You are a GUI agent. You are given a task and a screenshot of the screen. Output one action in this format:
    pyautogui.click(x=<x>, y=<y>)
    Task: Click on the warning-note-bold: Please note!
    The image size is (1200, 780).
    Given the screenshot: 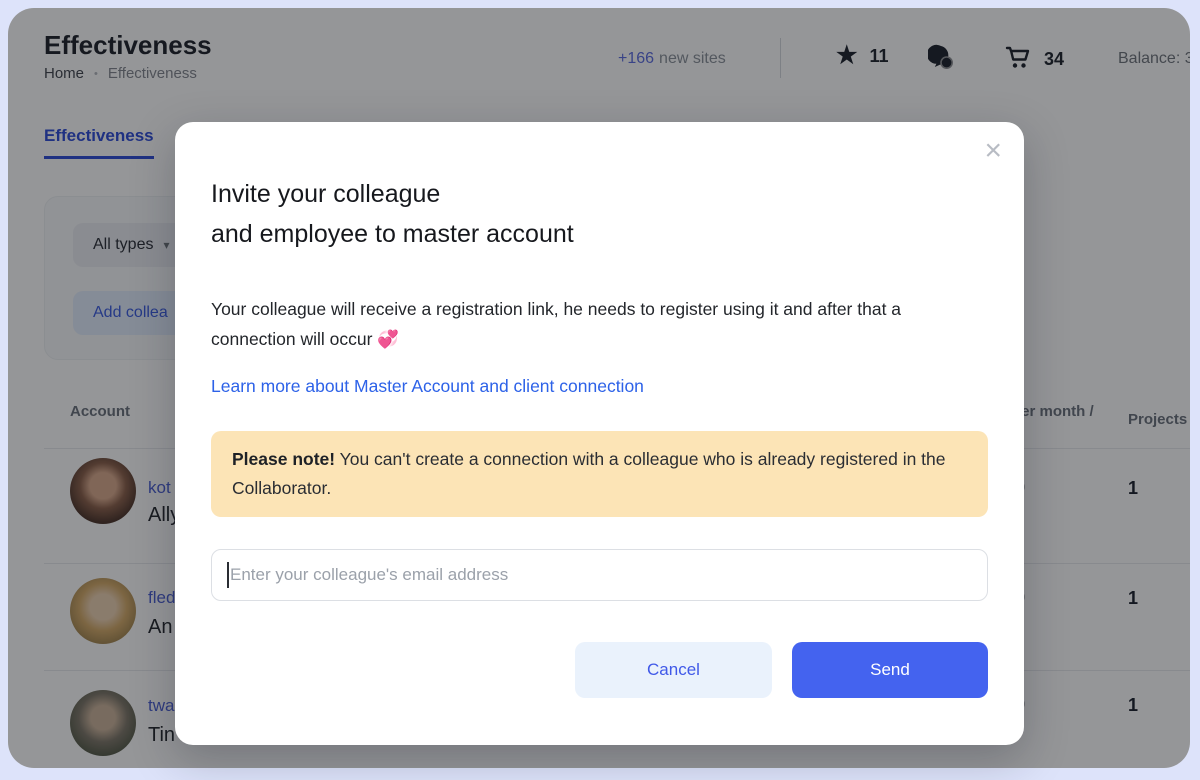 What is the action you would take?
    pyautogui.click(x=284, y=459)
    